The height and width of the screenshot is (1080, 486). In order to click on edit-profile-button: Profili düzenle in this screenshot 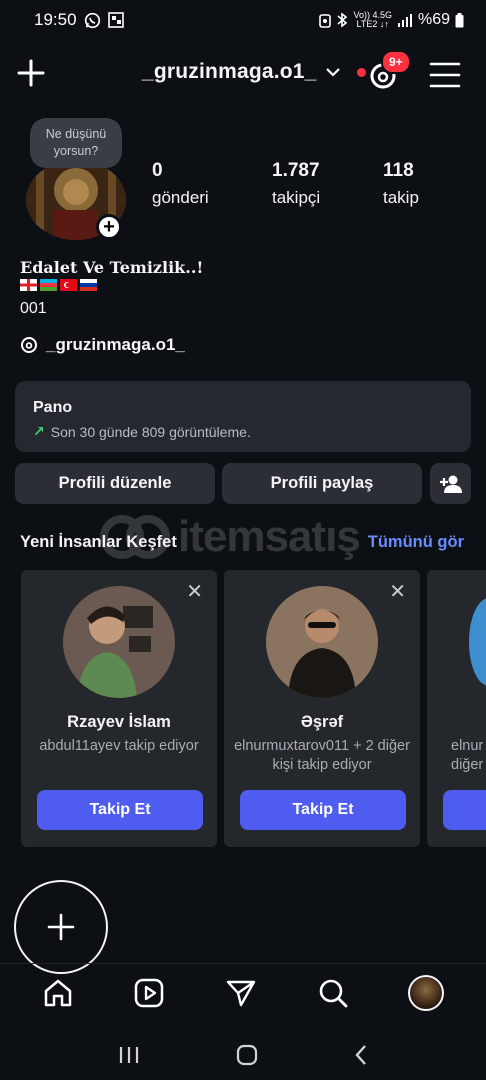, I will do `click(115, 483)`.